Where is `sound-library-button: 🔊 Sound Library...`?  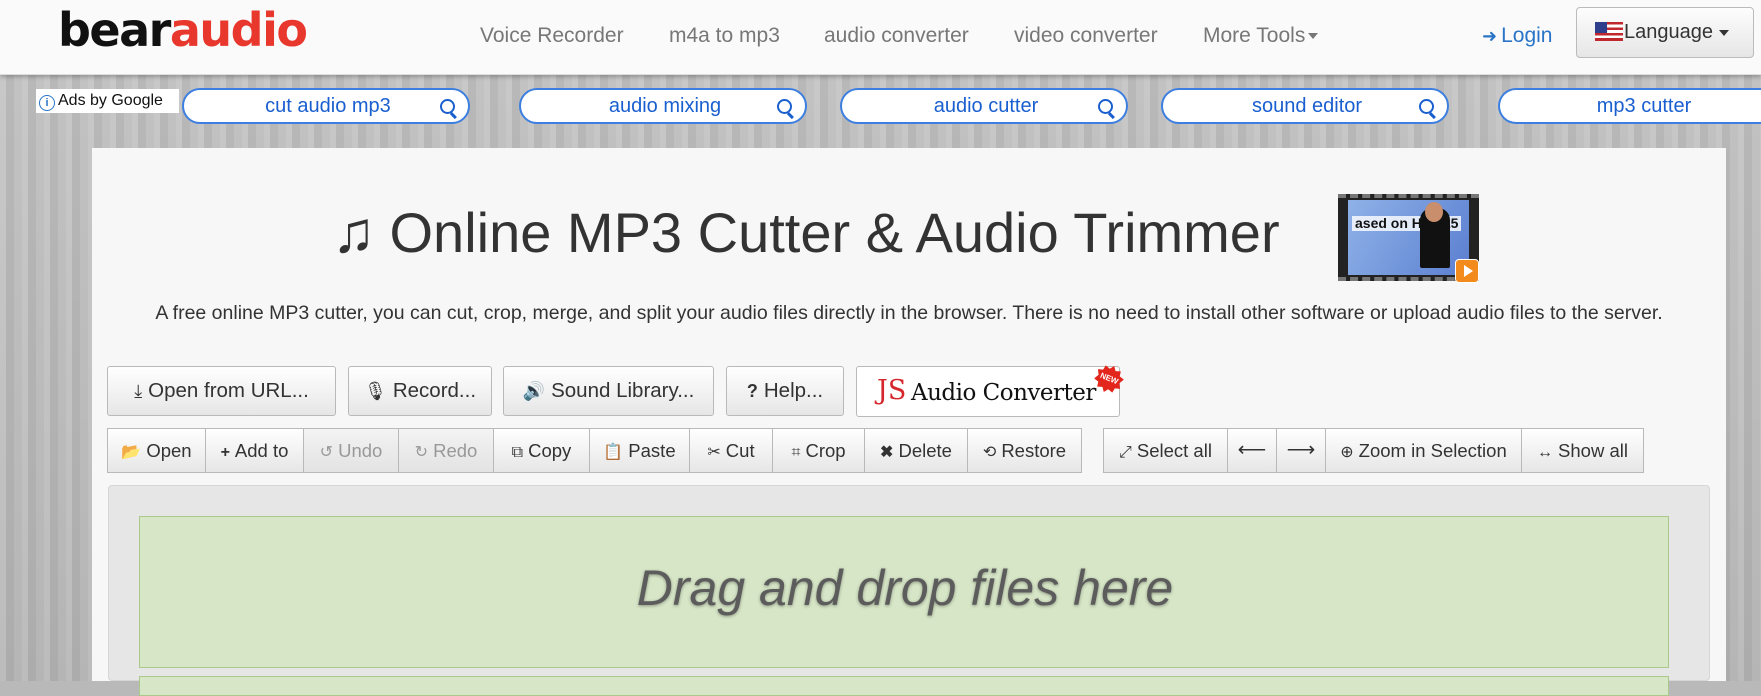
sound-library-button: 🔊 Sound Library... is located at coordinates (608, 391).